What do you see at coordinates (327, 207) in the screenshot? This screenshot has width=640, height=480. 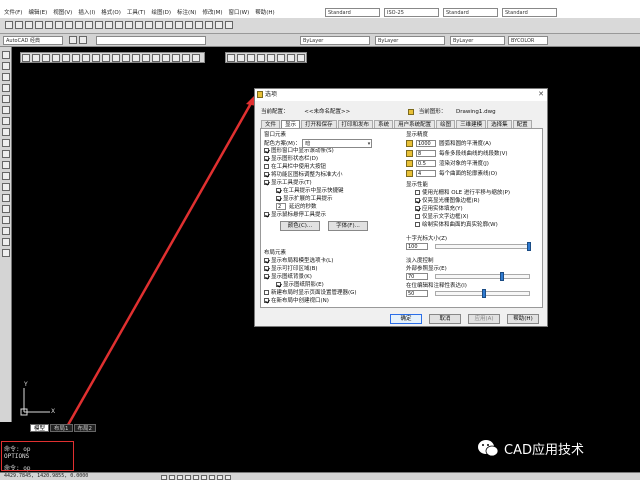 I see `checkbox-row: 2 延迟的秒数` at bounding box center [327, 207].